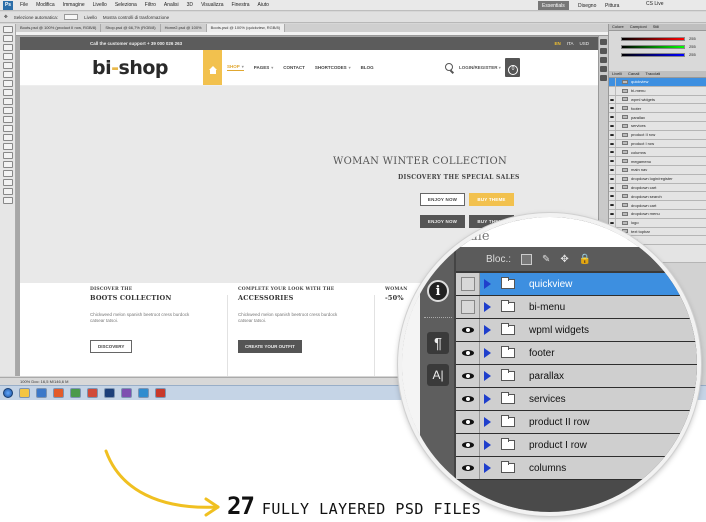  What do you see at coordinates (692, 54) in the screenshot?
I see `blue-value: 255` at bounding box center [692, 54].